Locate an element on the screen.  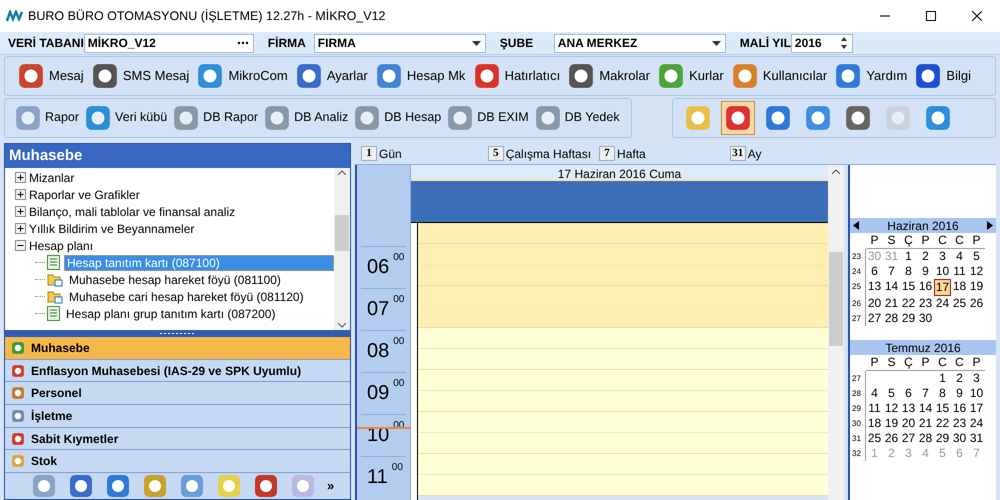
toolbar-button: Hesap Mk is located at coordinates (420, 76).